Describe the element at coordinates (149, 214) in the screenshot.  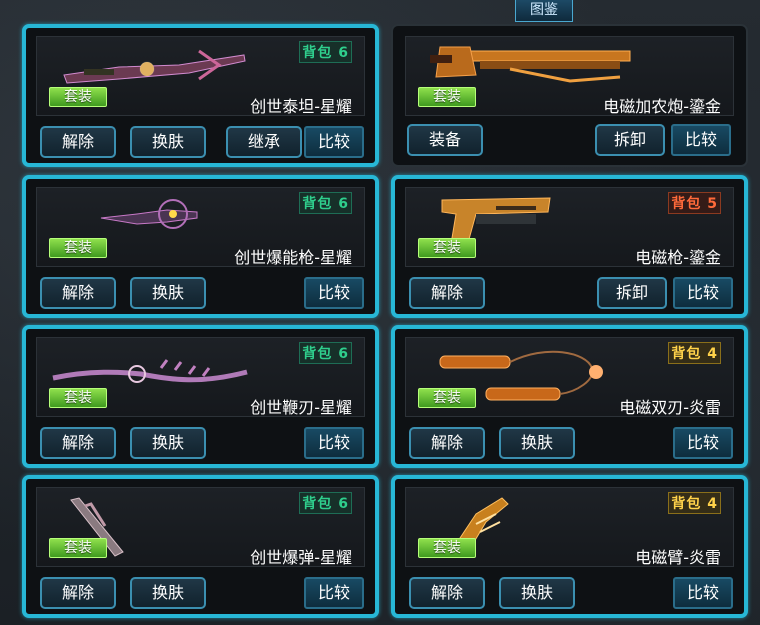
I see `blaster-icon` at that location.